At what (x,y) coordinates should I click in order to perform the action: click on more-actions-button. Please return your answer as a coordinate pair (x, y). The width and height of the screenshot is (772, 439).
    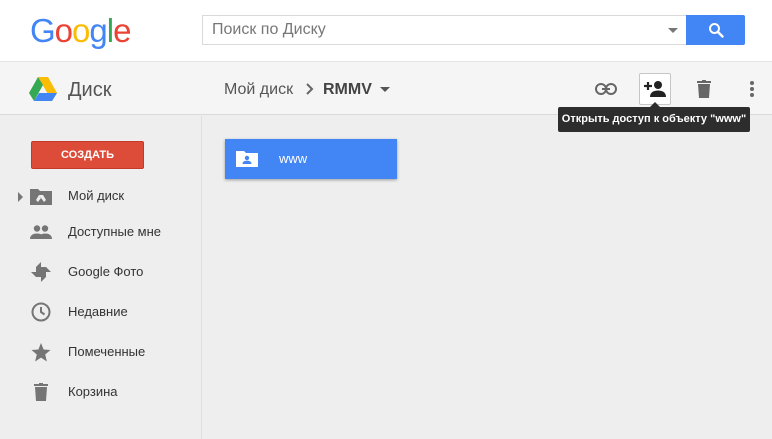
    Looking at the image, I should click on (752, 89).